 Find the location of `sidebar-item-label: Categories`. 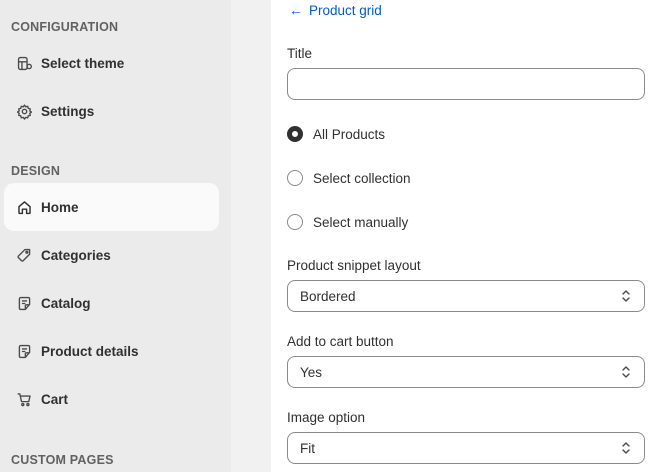

sidebar-item-label: Categories is located at coordinates (76, 255).